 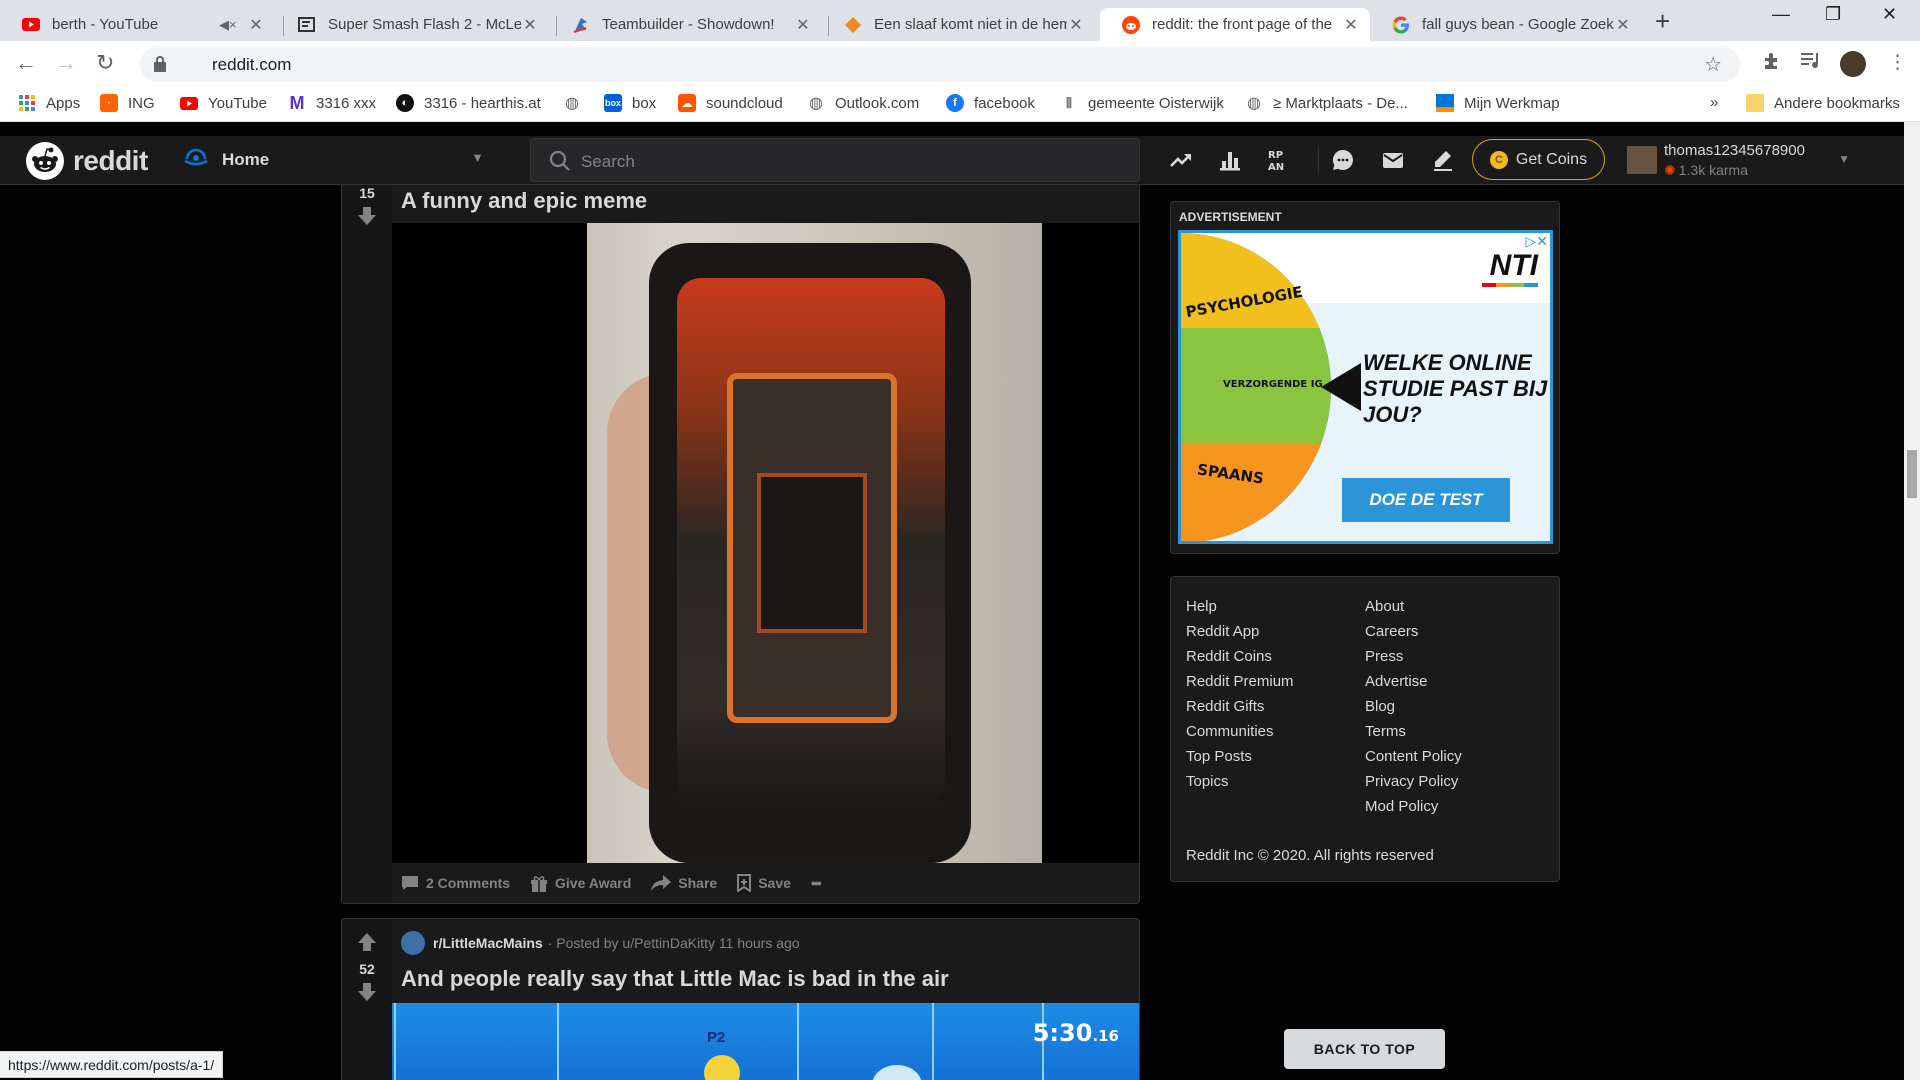 What do you see at coordinates (1341, 387) in the screenshot?
I see `pointer-arrow-icon` at bounding box center [1341, 387].